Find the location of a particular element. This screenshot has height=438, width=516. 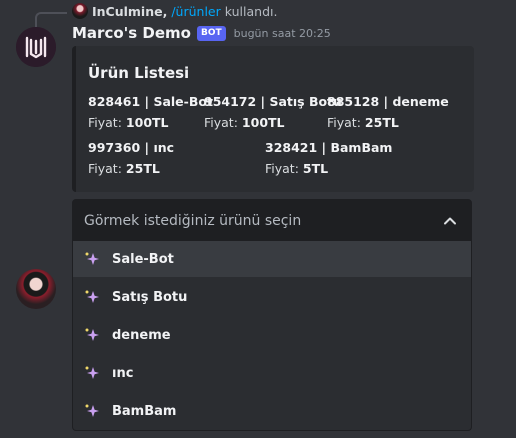

select-placeholder: Görmek istediğiniz ürünü seçin is located at coordinates (193, 220).